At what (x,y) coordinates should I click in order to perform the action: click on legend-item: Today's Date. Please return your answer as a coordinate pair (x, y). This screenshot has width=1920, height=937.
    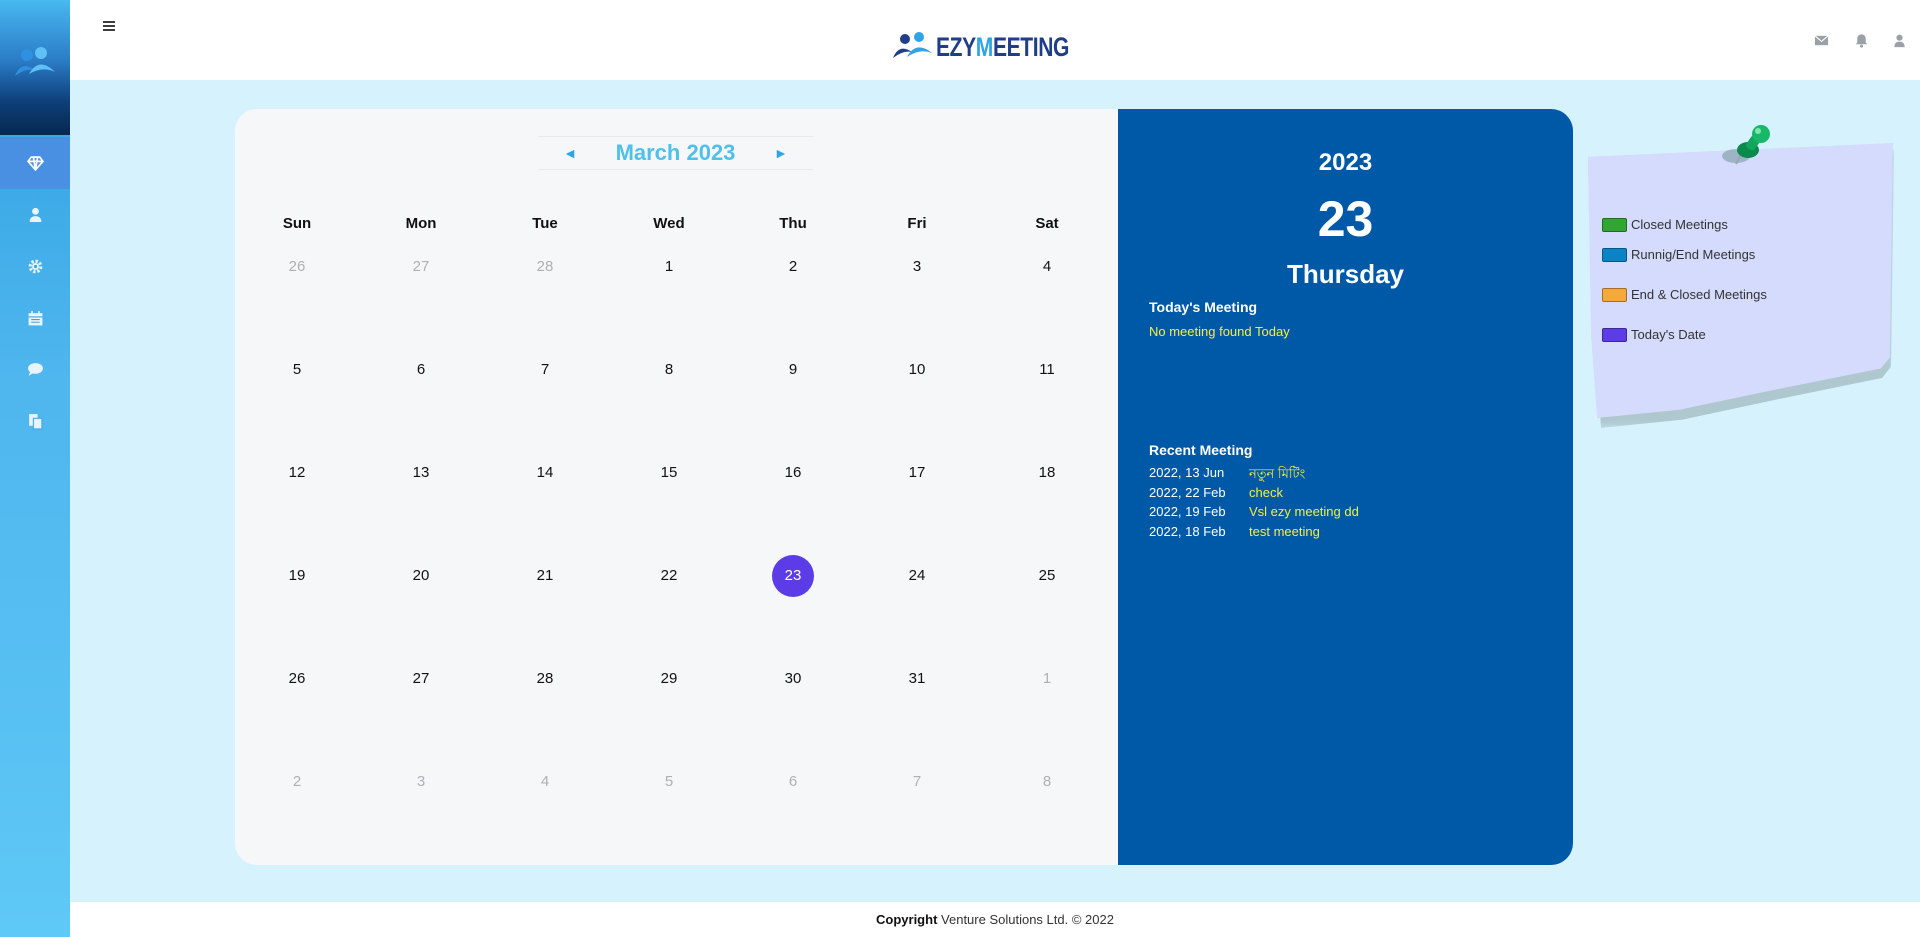
    Looking at the image, I should click on (1654, 334).